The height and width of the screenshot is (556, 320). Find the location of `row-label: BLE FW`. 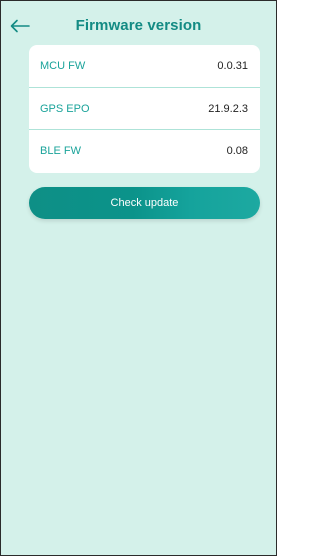

row-label: BLE FW is located at coordinates (60, 150).